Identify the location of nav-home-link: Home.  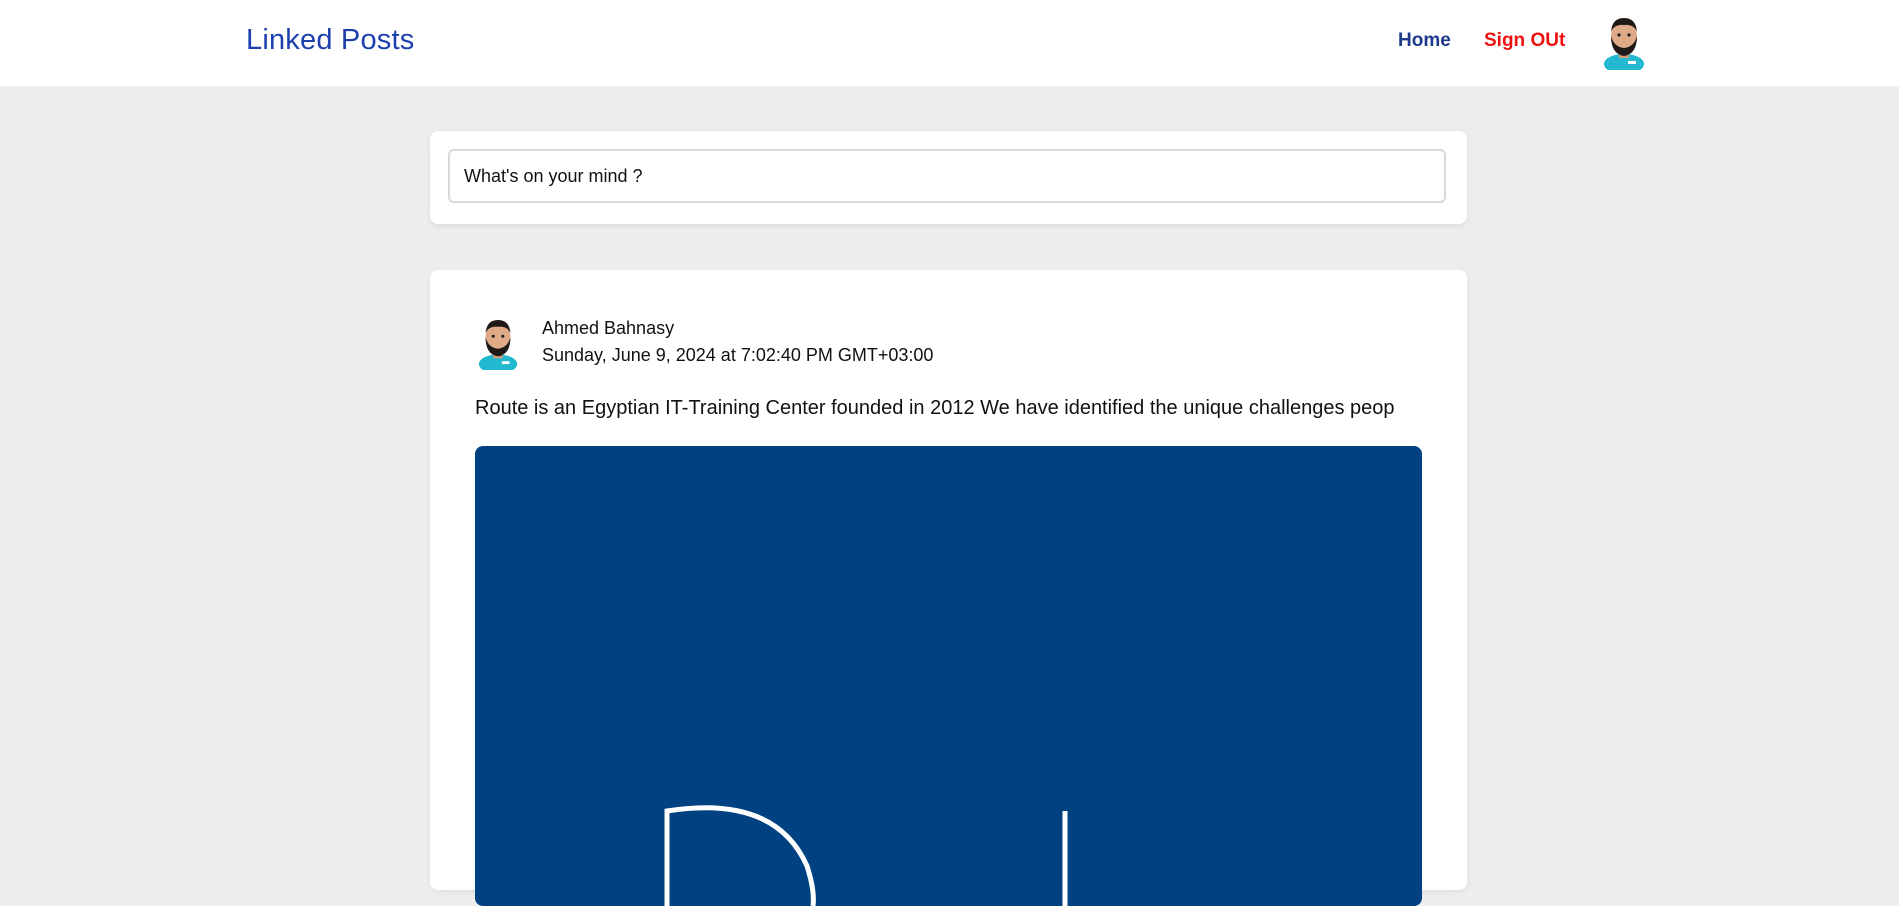
(1424, 41).